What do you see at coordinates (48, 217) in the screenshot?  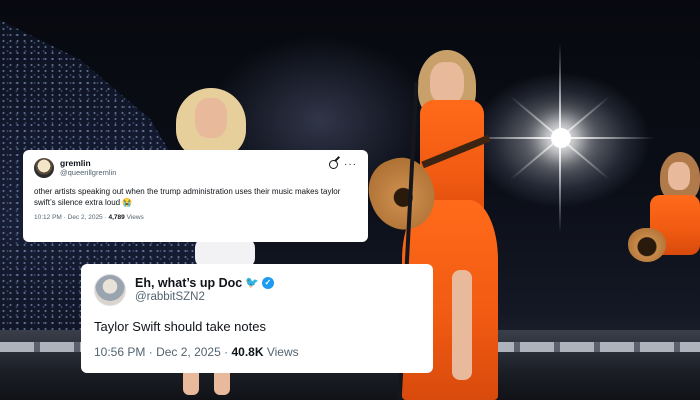 I see `tweet-time: 10:12 PM` at bounding box center [48, 217].